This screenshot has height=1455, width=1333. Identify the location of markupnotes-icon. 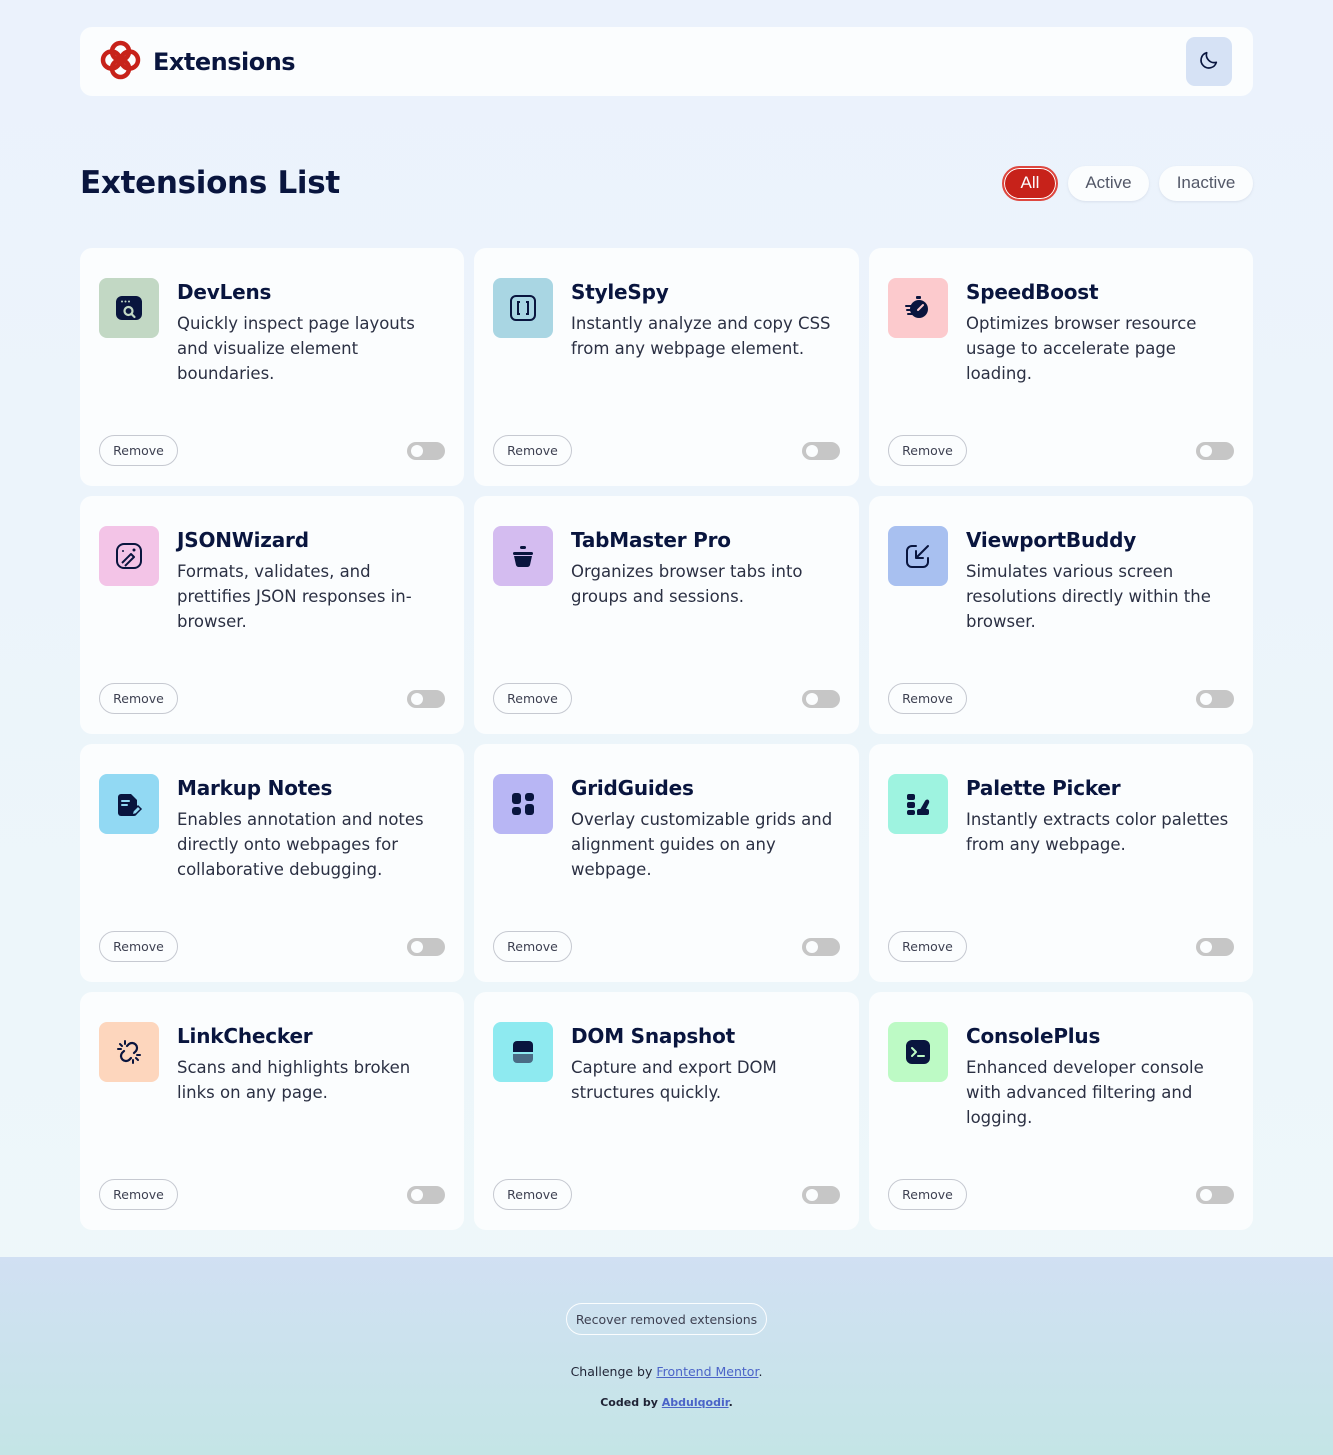
(129, 804).